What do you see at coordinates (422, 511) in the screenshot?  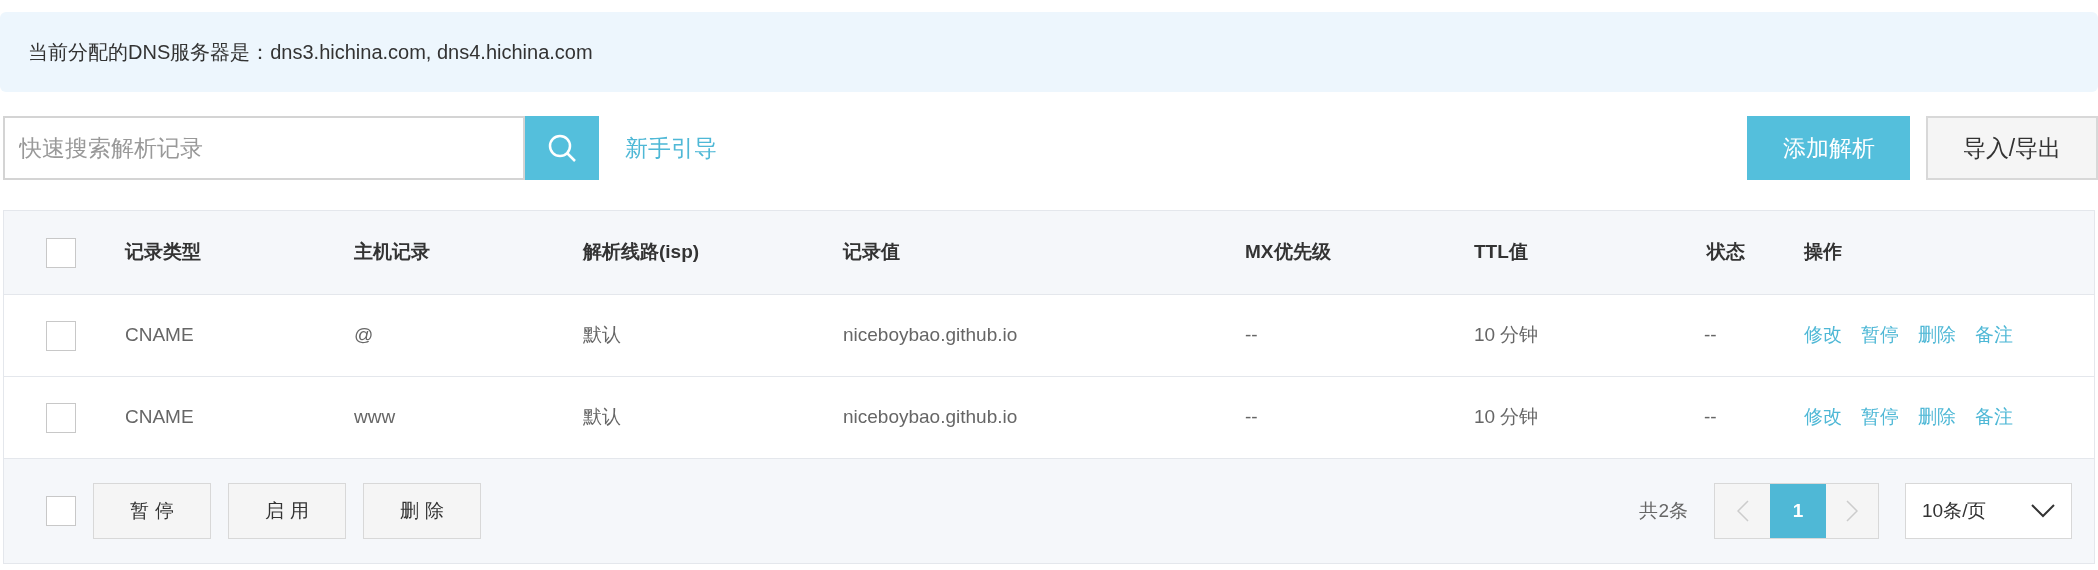 I see `bulk-action-button: 删 除` at bounding box center [422, 511].